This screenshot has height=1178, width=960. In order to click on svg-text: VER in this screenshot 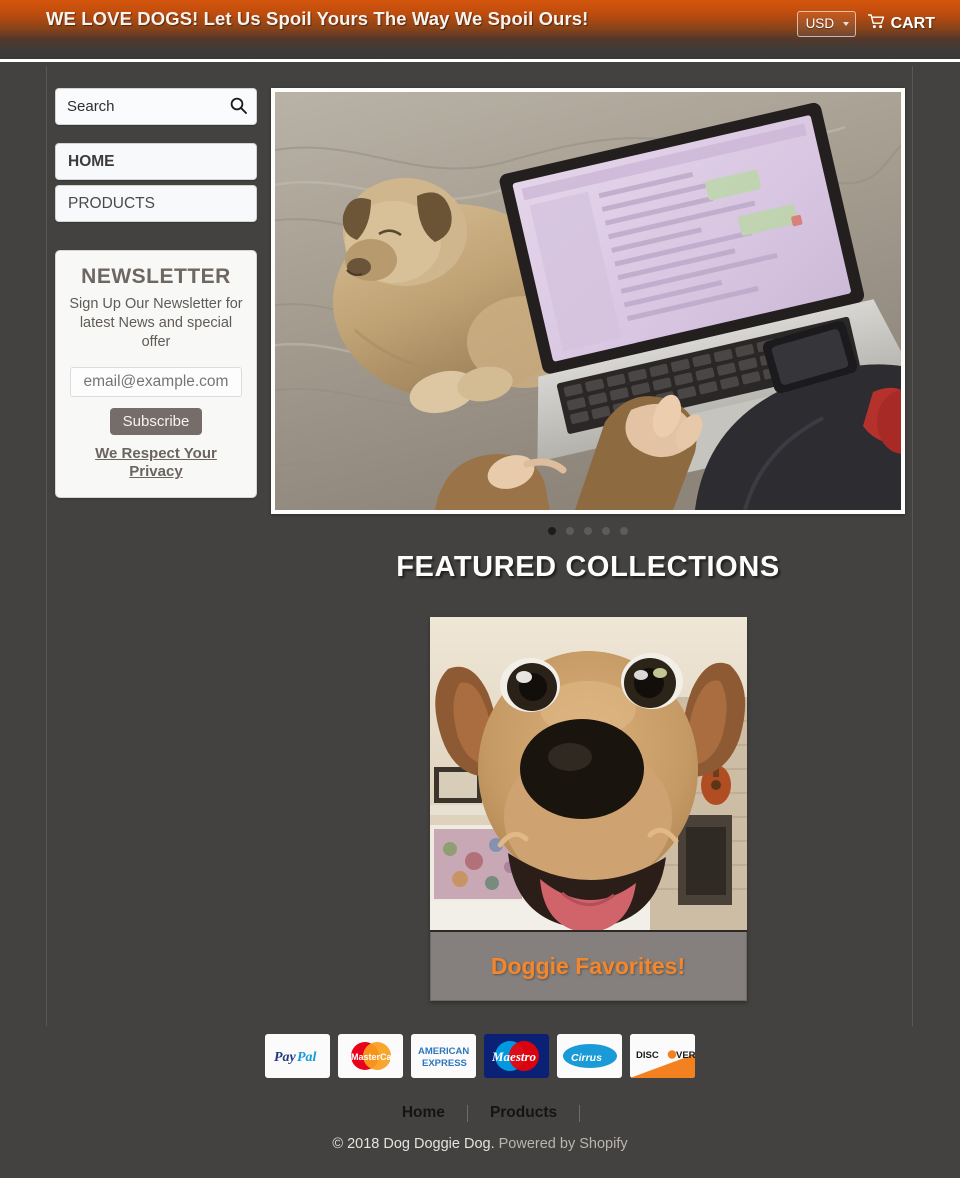, I will do `click(685, 1055)`.